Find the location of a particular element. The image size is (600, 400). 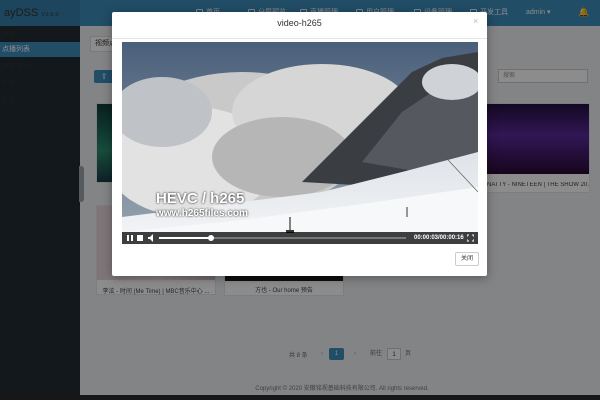

time-readout: 00:00:03/00:00:16 is located at coordinates (439, 238).